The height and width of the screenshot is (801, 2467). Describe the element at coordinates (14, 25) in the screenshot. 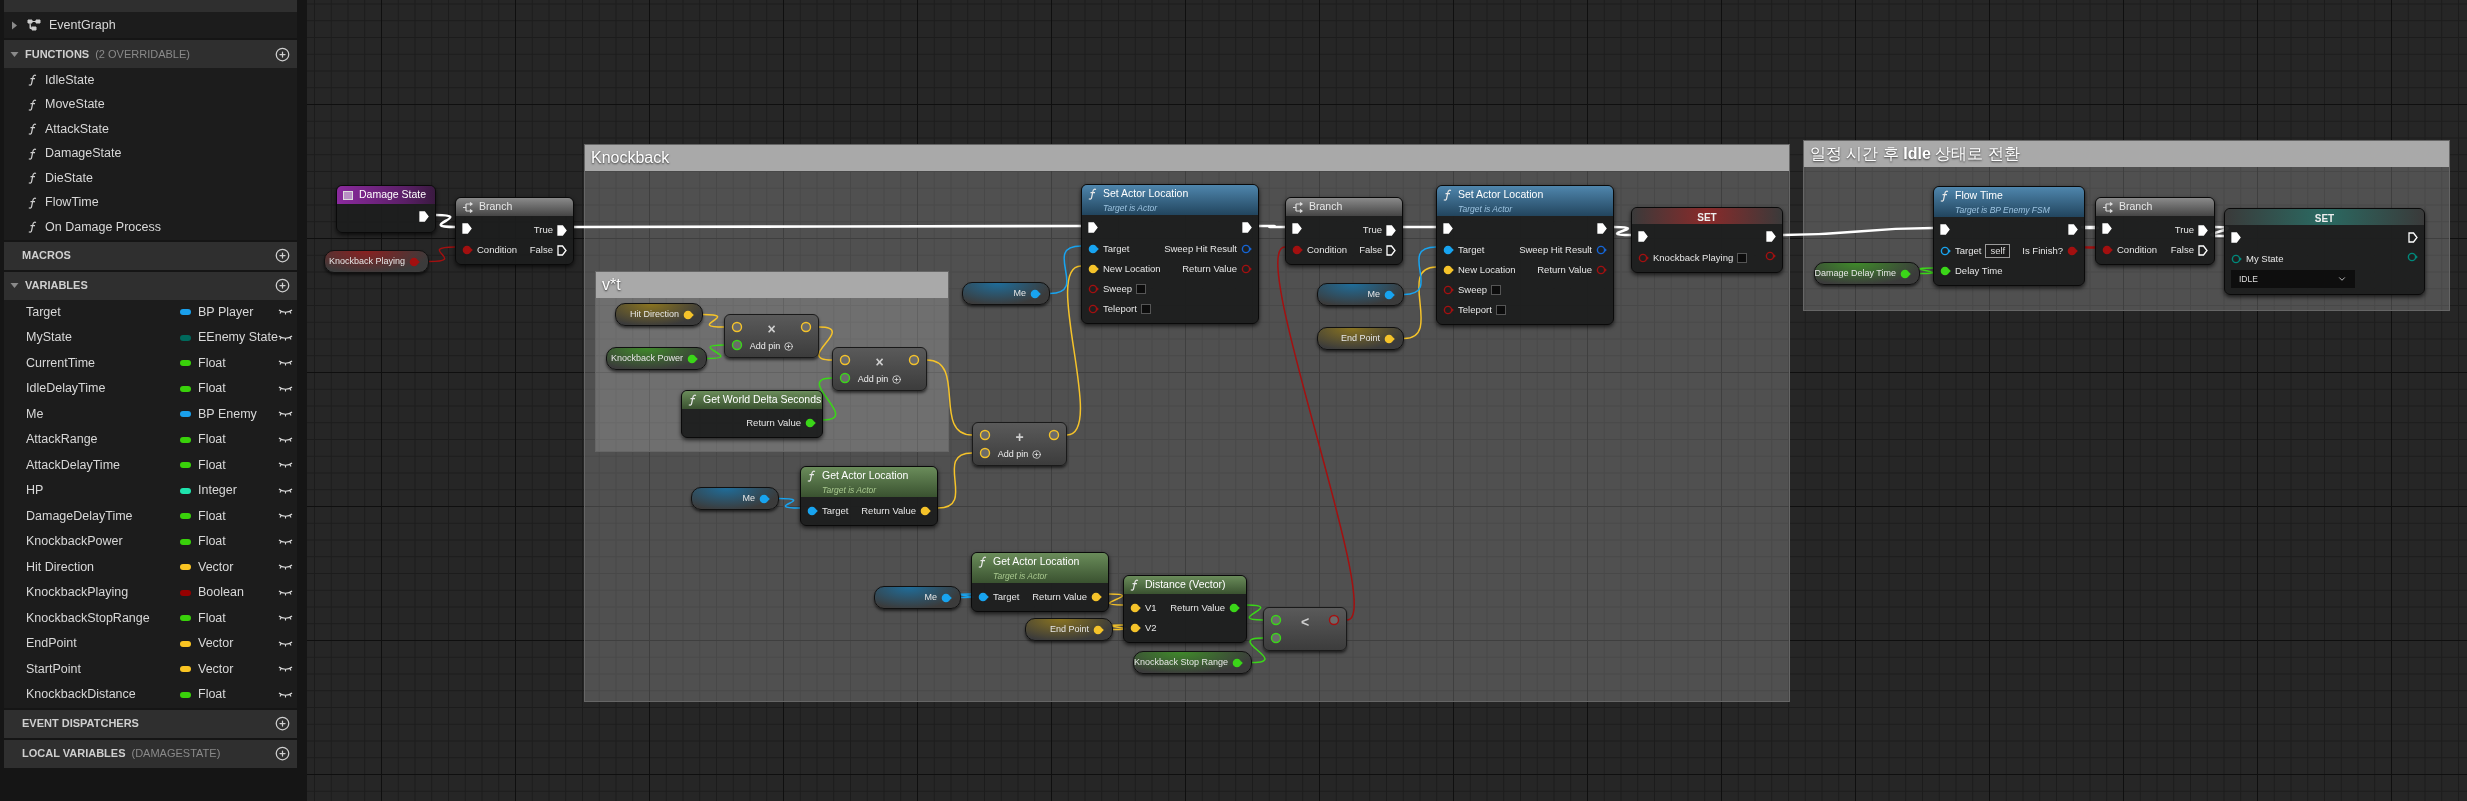

I see `expand-arrow-icon` at that location.